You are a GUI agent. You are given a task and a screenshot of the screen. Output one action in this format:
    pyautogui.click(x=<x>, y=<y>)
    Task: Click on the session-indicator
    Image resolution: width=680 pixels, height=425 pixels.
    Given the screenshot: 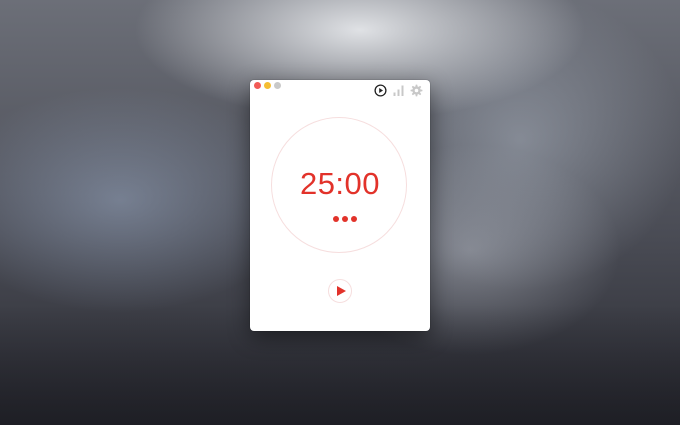 What is the action you would take?
    pyautogui.click(x=345, y=219)
    